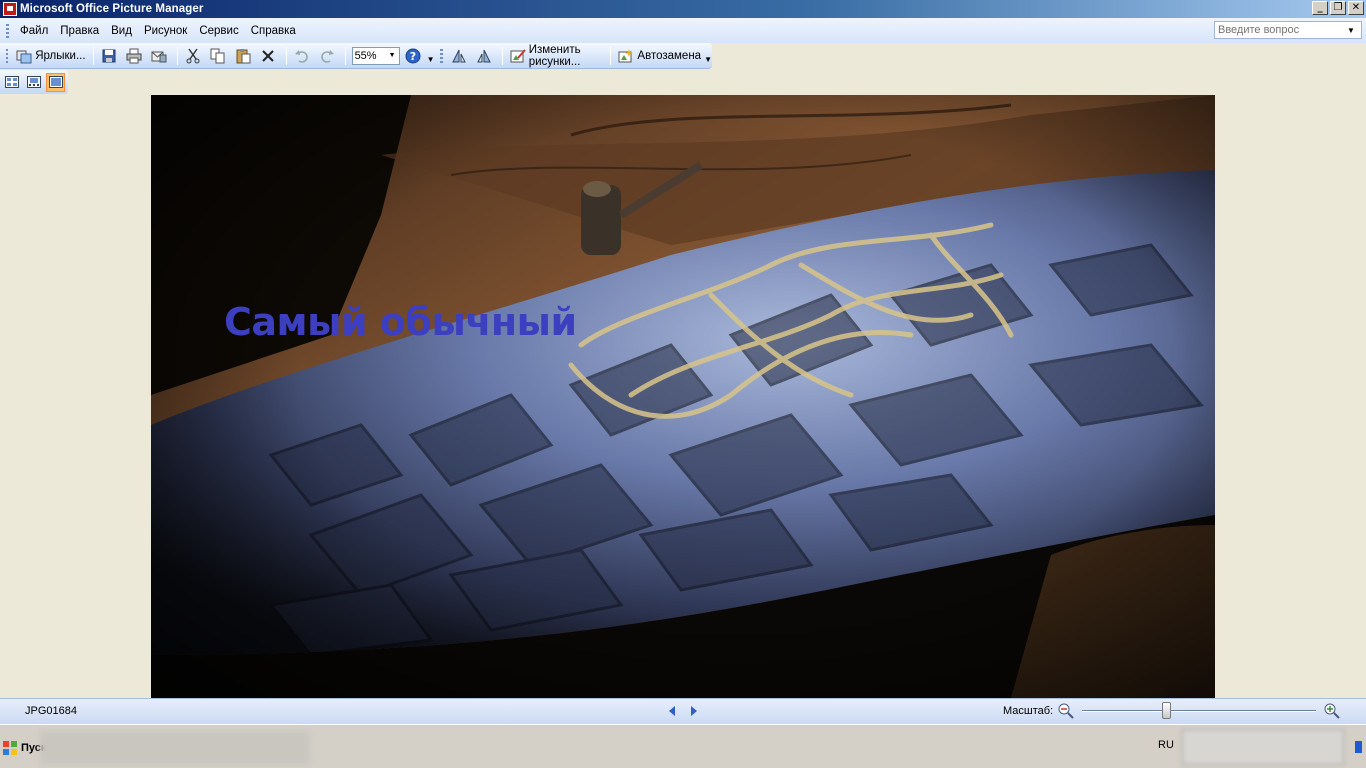  I want to click on help-dropdown-icon: ▼, so click(1351, 30).